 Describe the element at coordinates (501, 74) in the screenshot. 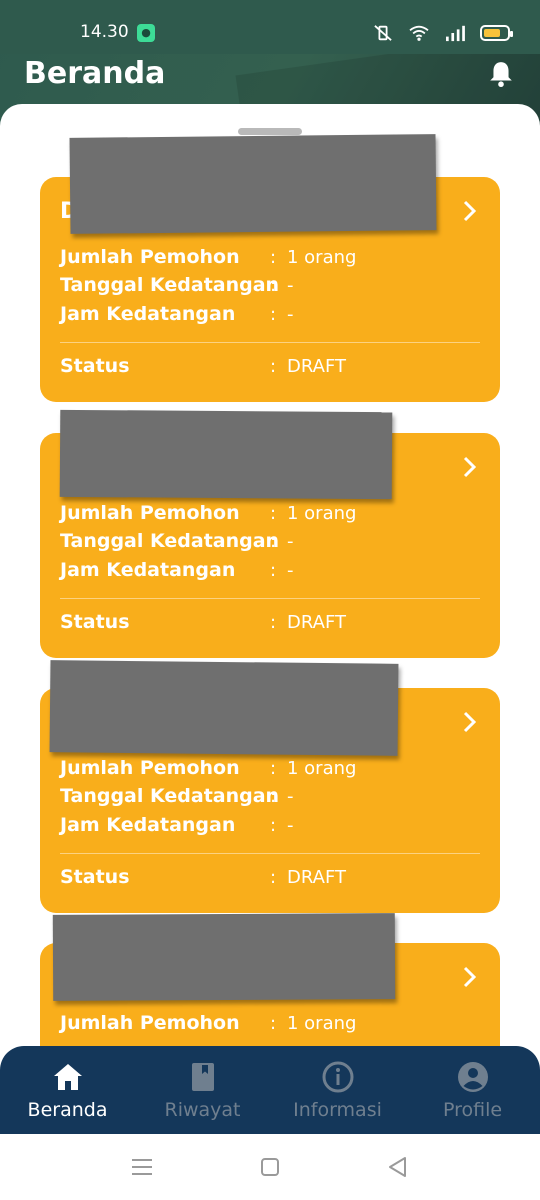

I see `notification-bell-icon` at that location.